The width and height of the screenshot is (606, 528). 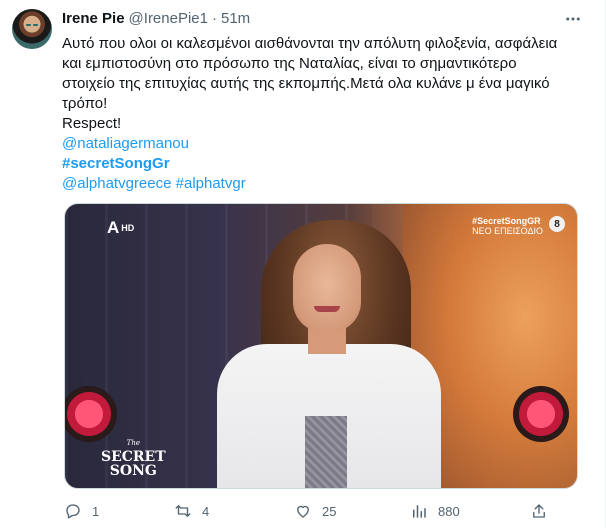 I want to click on author-name: Irene Pie, so click(x=93, y=19).